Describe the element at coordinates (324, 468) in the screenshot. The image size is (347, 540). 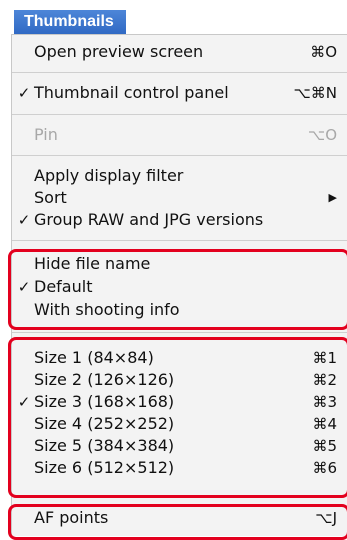
I see `menu-item-shortcut: ⌘6` at that location.